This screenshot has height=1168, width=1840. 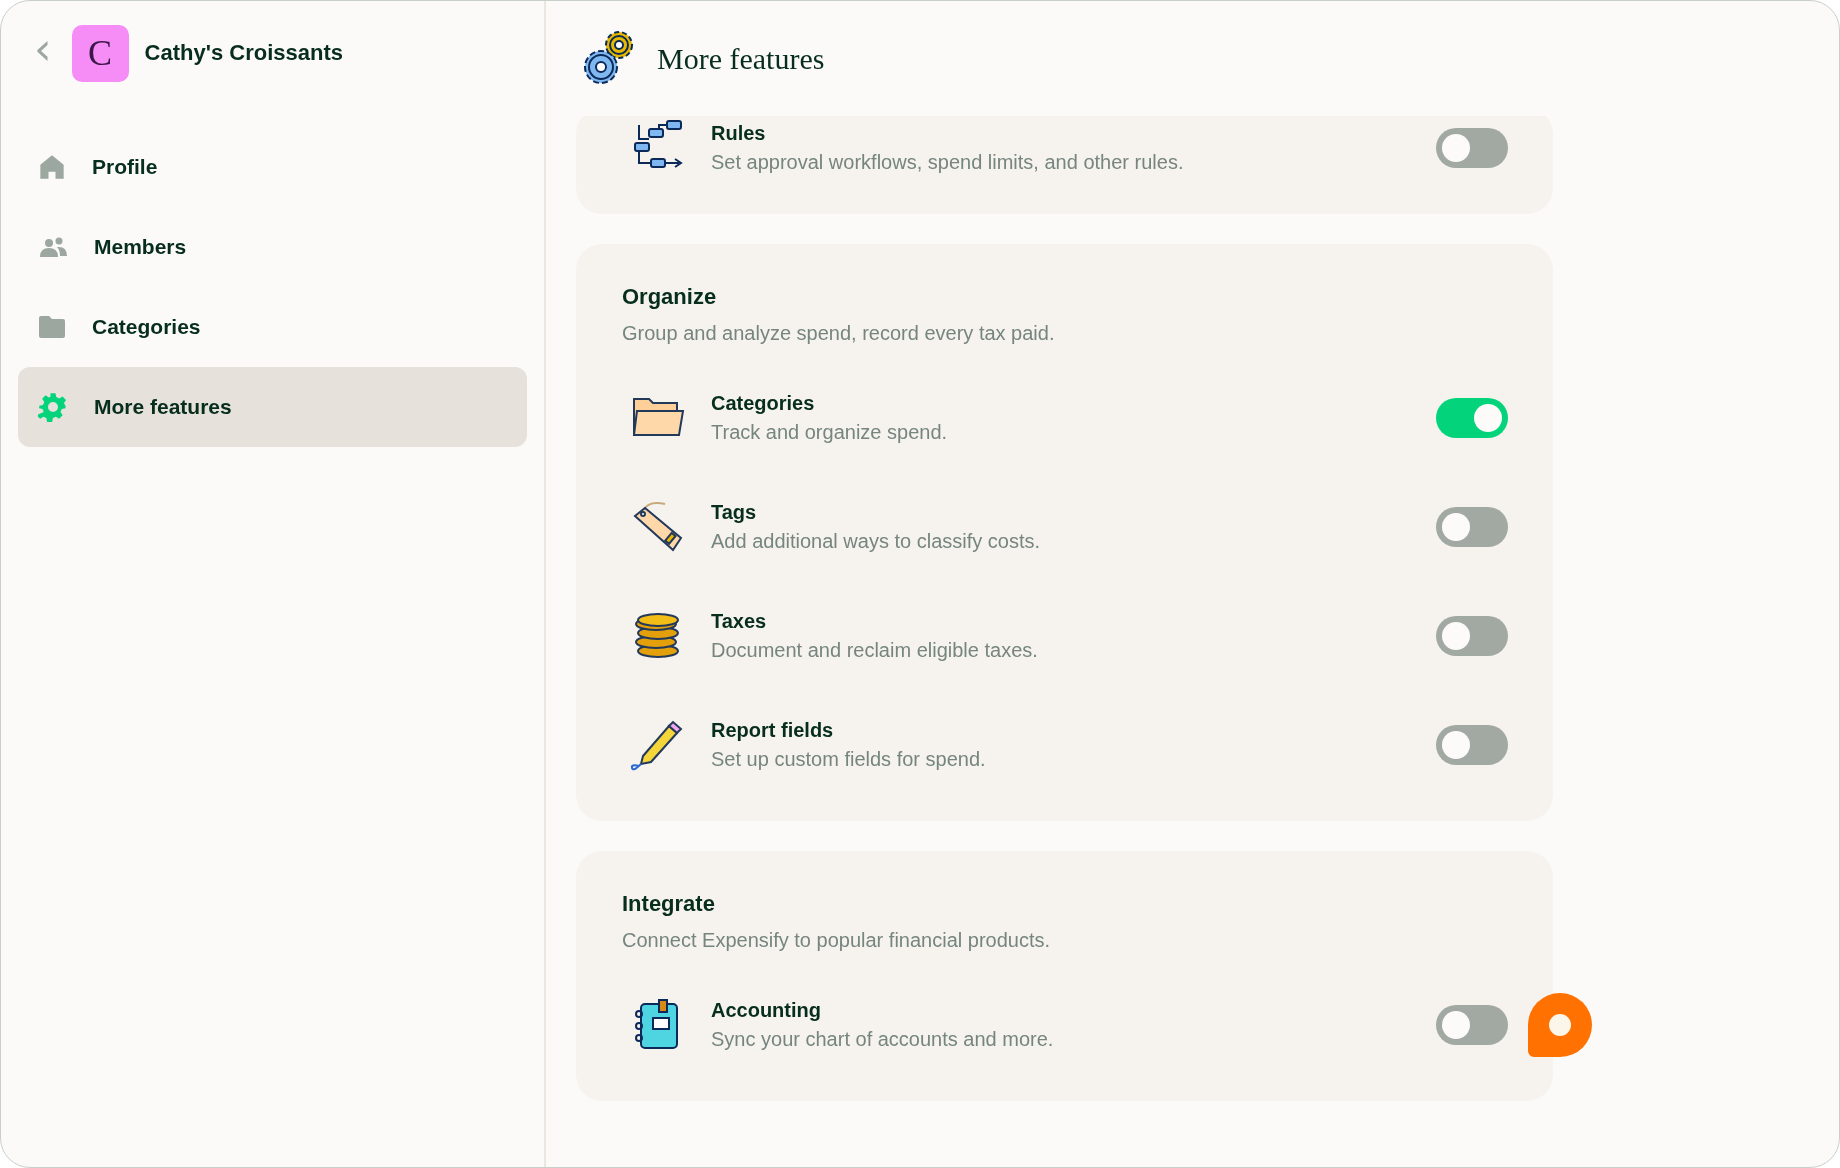 I want to click on workspace-avatar: C, so click(x=100, y=53).